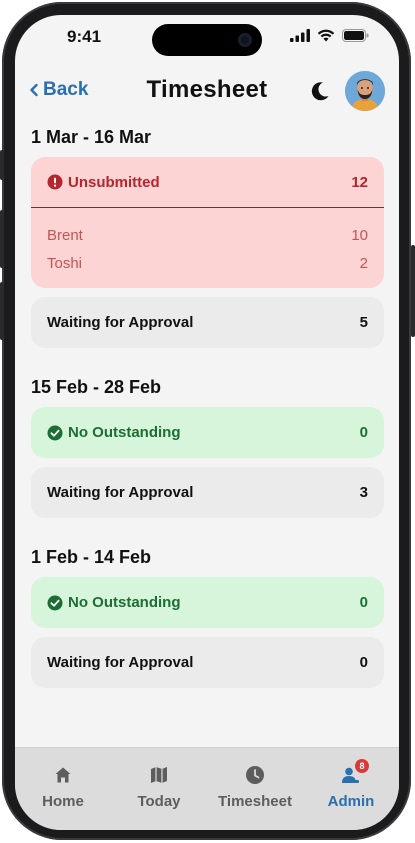 Image resolution: width=415 pixels, height=843 pixels. What do you see at coordinates (255, 789) in the screenshot?
I see `tab-timesheet: Timesheet` at bounding box center [255, 789].